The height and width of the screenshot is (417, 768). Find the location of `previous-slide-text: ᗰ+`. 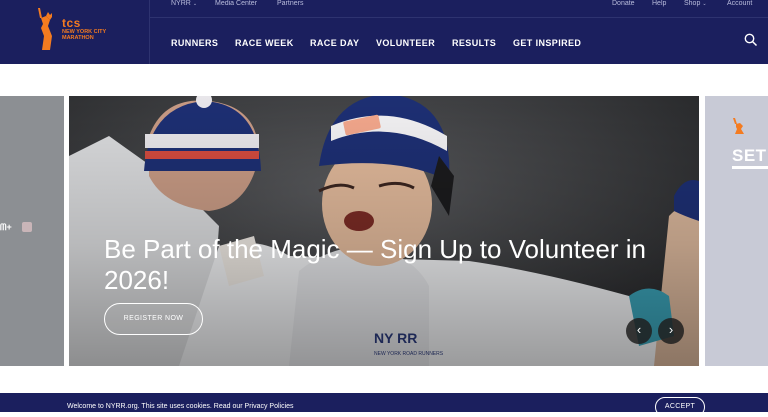

previous-slide-text: ᗰ+ is located at coordinates (6, 227).